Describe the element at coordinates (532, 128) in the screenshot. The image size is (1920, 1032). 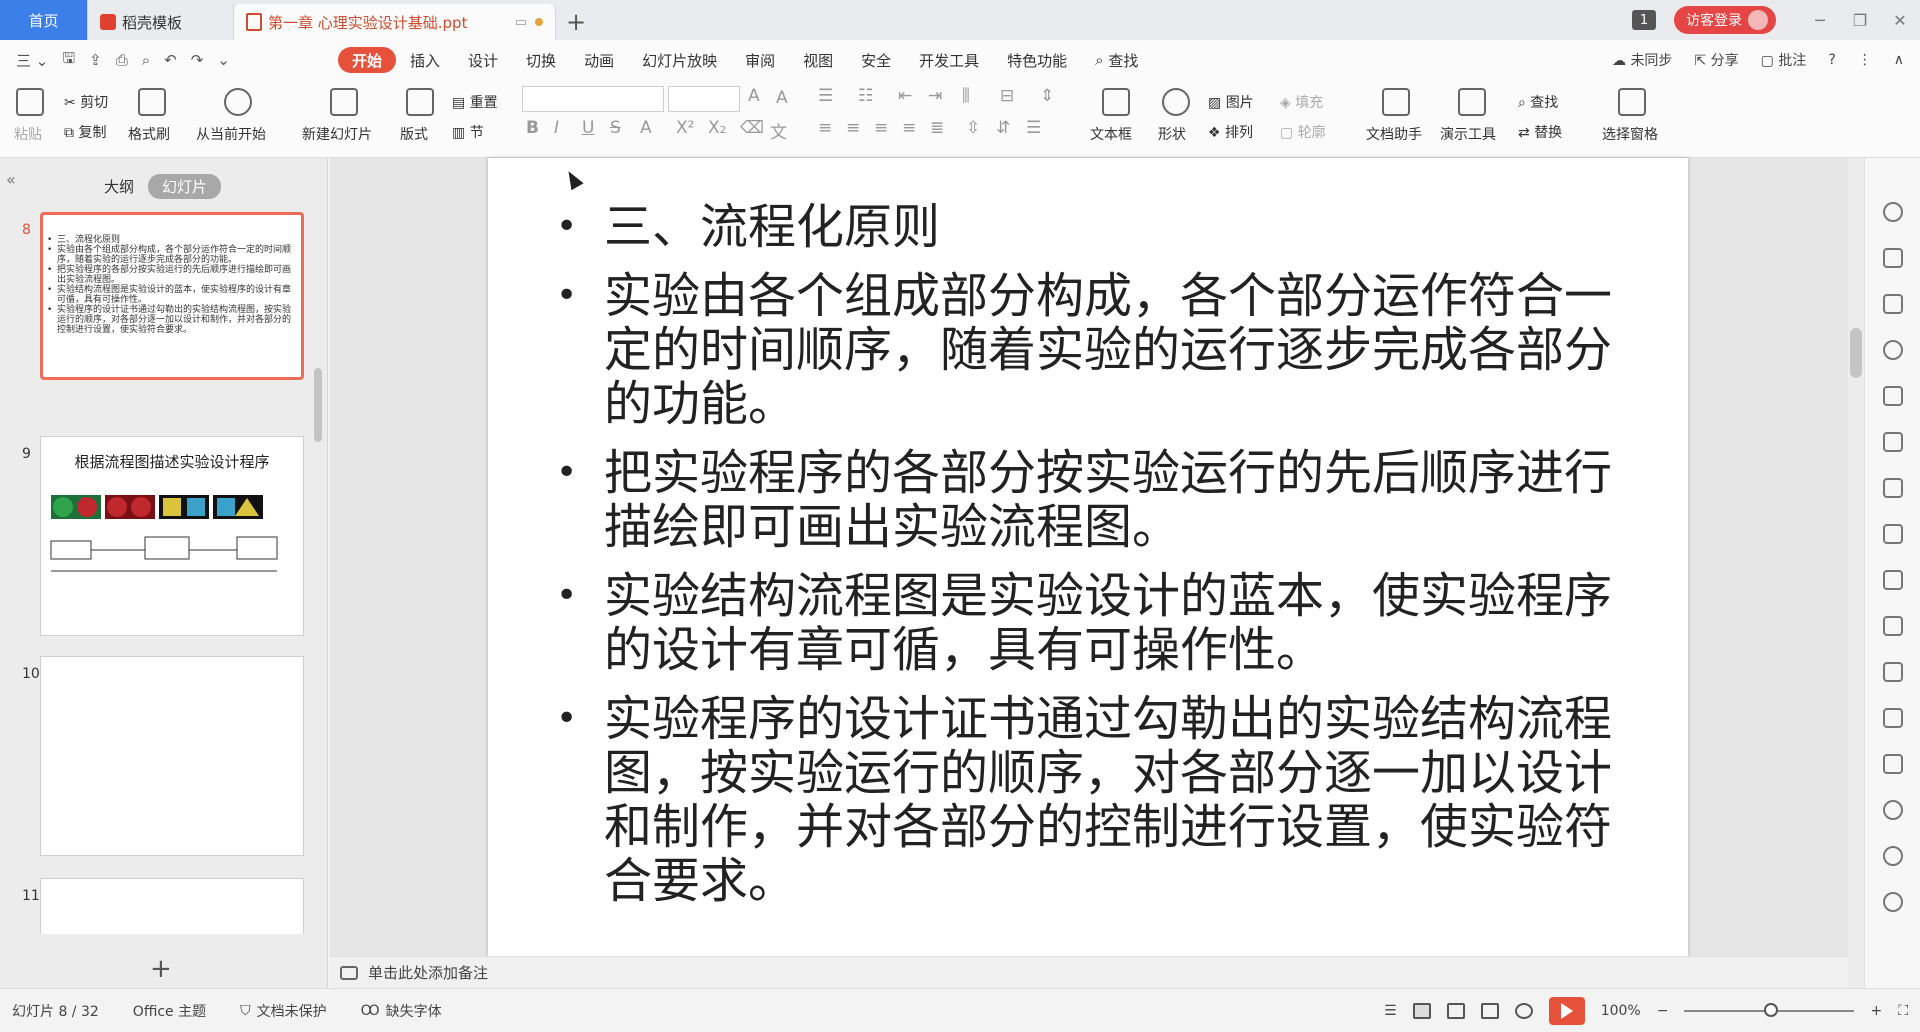
I see `bold-icon: B` at that location.